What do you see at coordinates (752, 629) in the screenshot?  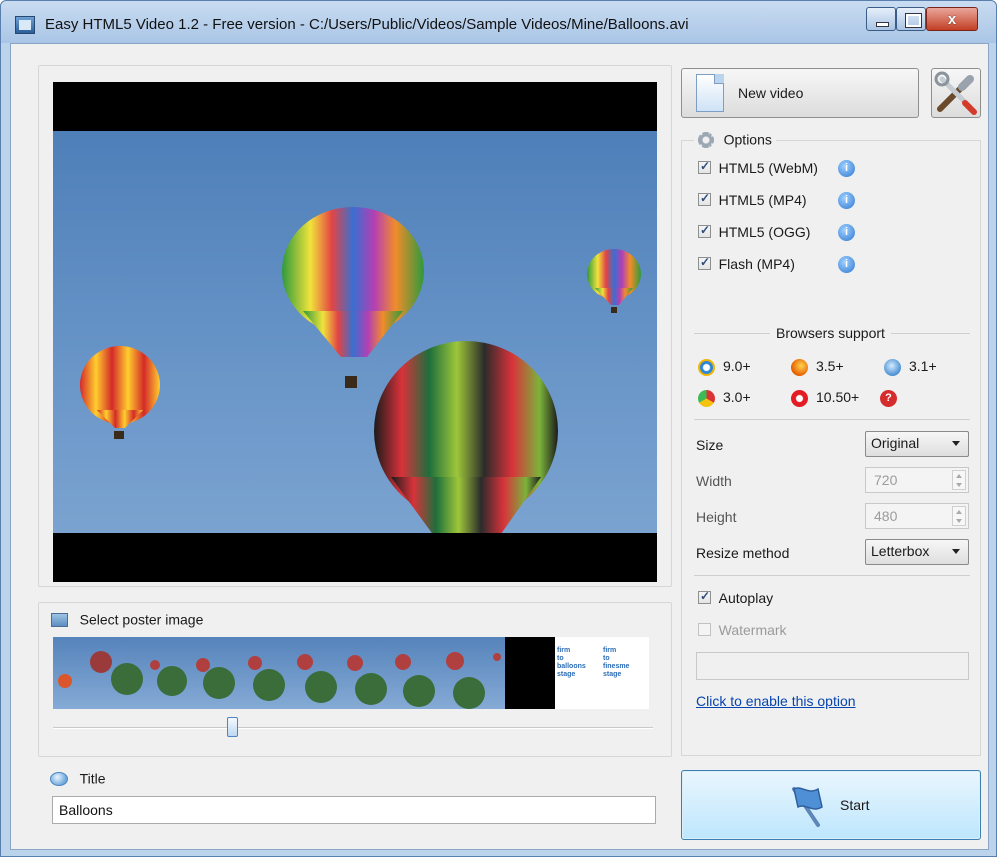 I see `watermark-label: Watermark` at bounding box center [752, 629].